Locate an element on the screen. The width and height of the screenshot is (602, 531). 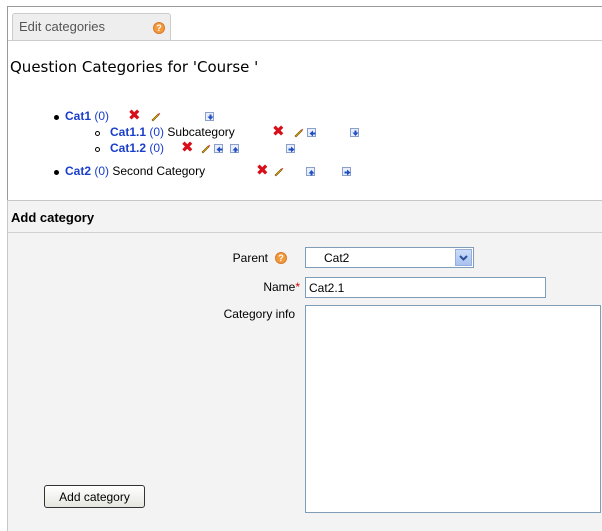
chevron-down-icon is located at coordinates (463, 257).